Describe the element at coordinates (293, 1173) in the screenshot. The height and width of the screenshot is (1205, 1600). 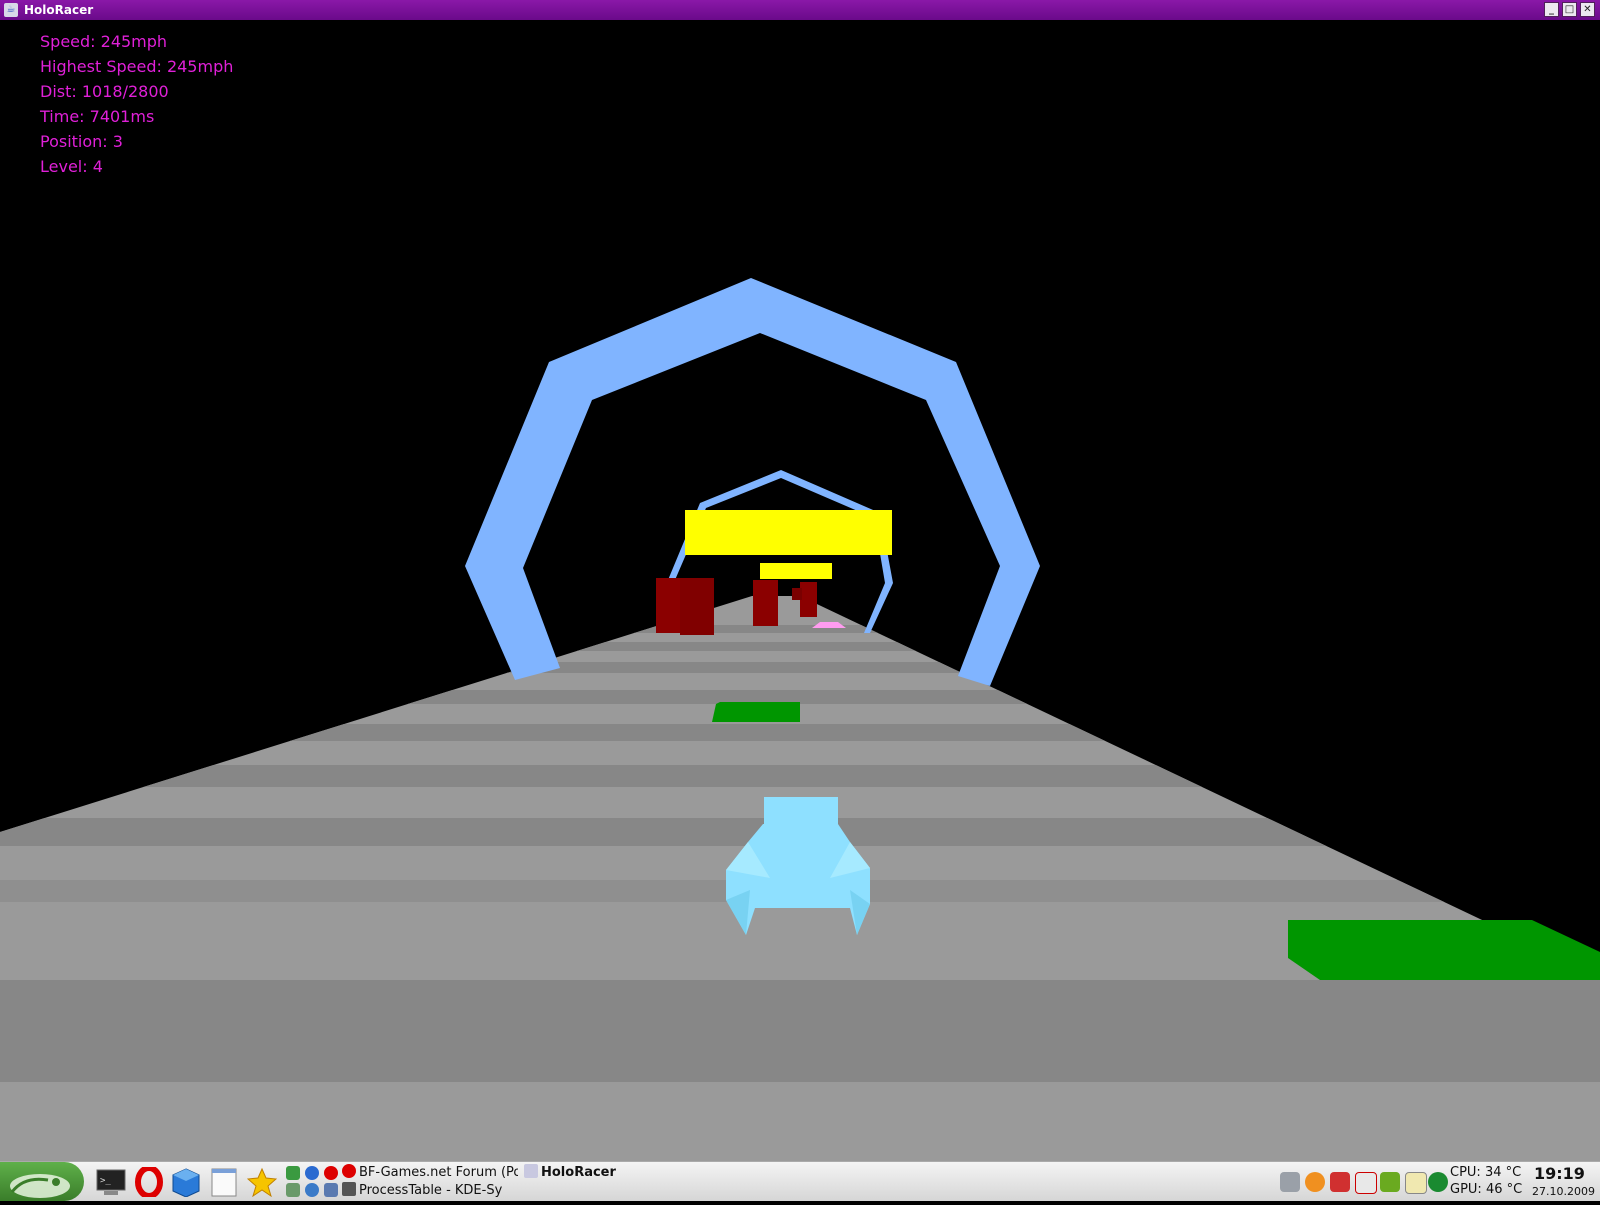
I see `kmail-mini-icon` at that location.